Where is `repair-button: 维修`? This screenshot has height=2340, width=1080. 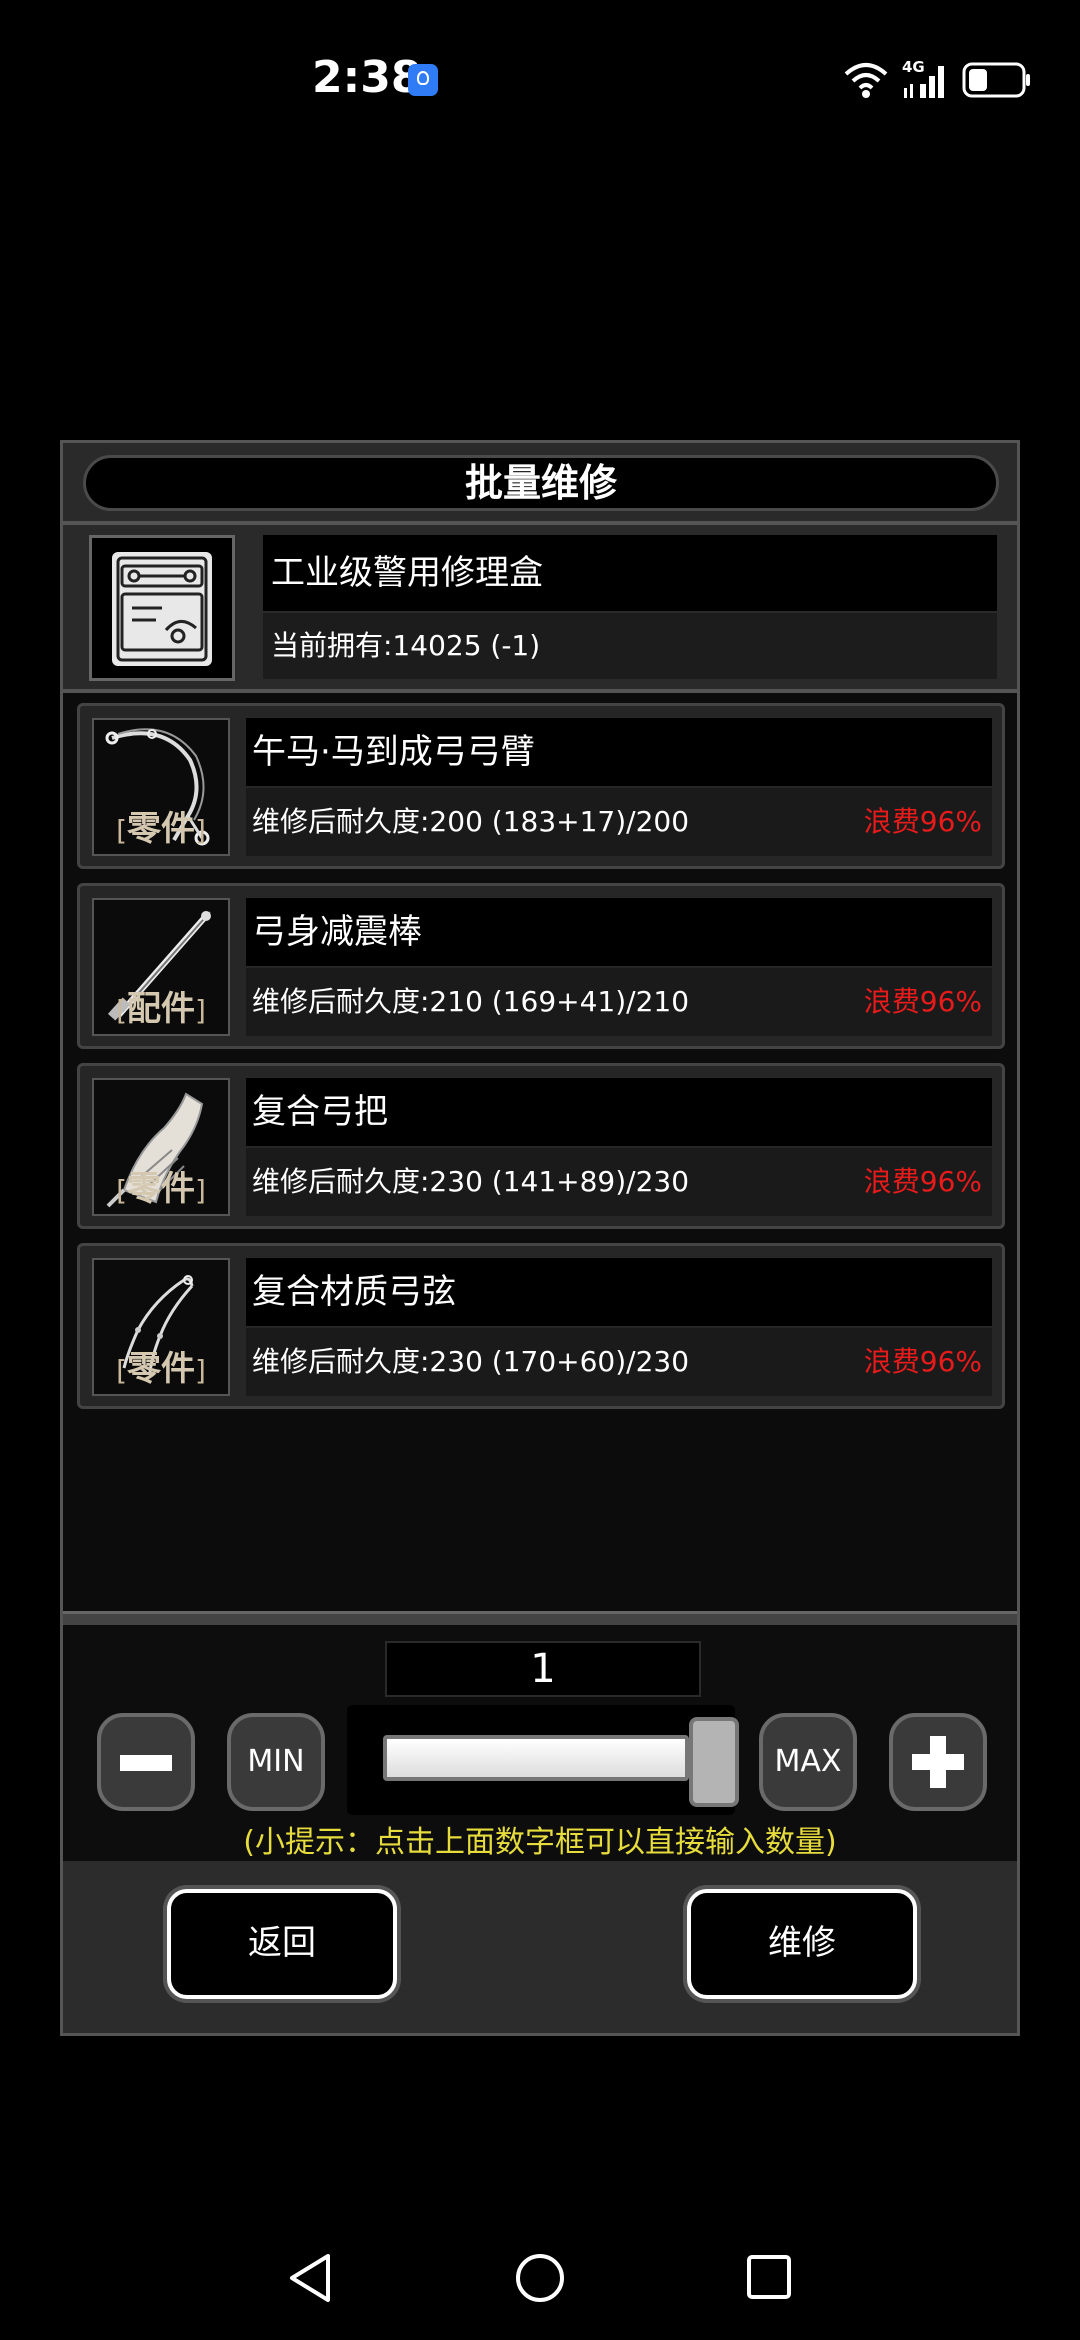
repair-button: 维修 is located at coordinates (802, 1944).